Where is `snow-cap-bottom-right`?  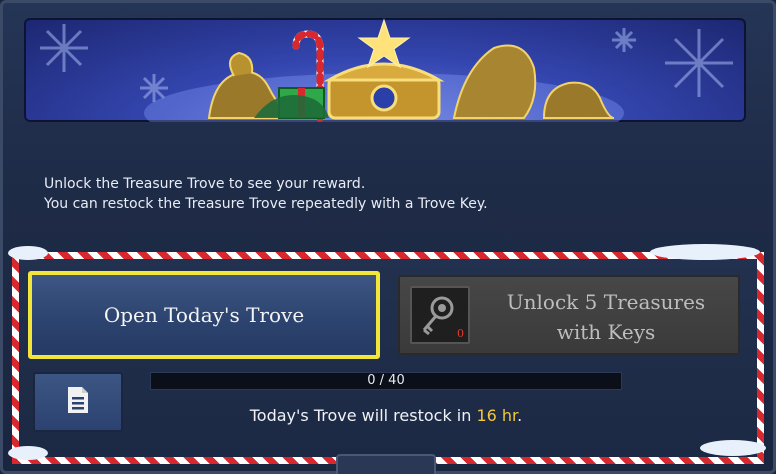
snow-cap-bottom-right is located at coordinates (733, 448).